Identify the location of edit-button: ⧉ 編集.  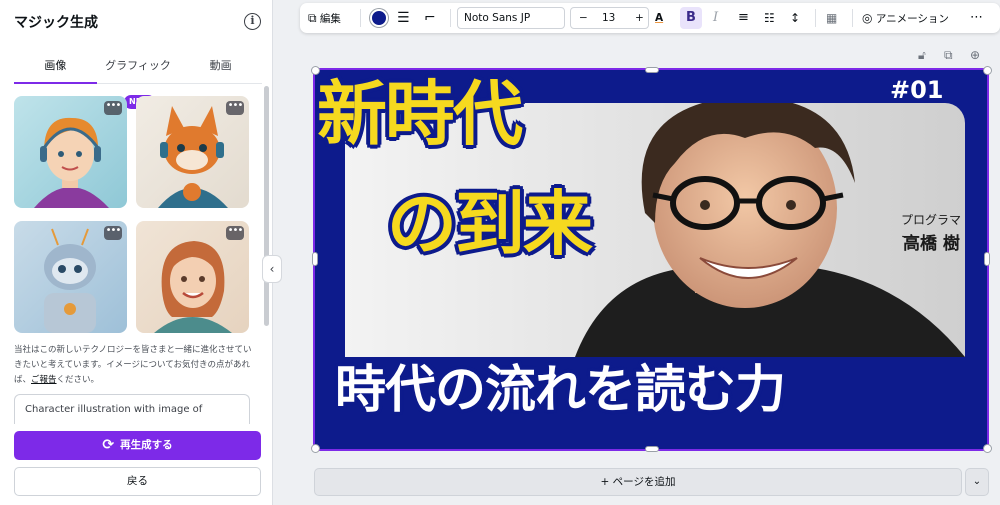
(324, 18).